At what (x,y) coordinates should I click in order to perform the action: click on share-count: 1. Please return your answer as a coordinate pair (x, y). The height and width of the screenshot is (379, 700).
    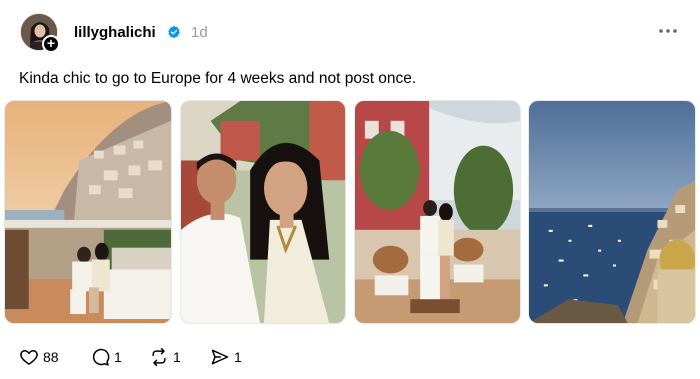
    Looking at the image, I should click on (238, 357).